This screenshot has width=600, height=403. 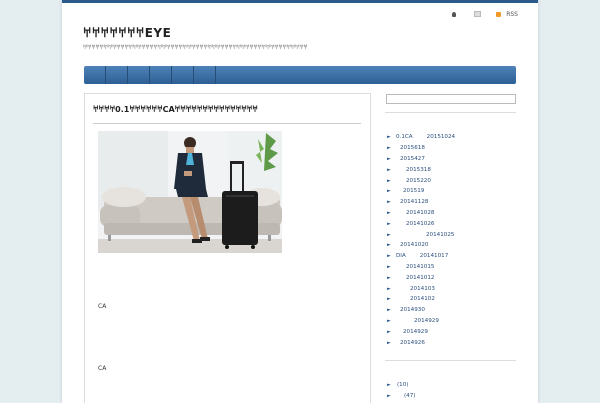 I want to click on archive-label: 0.1CA, so click(x=404, y=137).